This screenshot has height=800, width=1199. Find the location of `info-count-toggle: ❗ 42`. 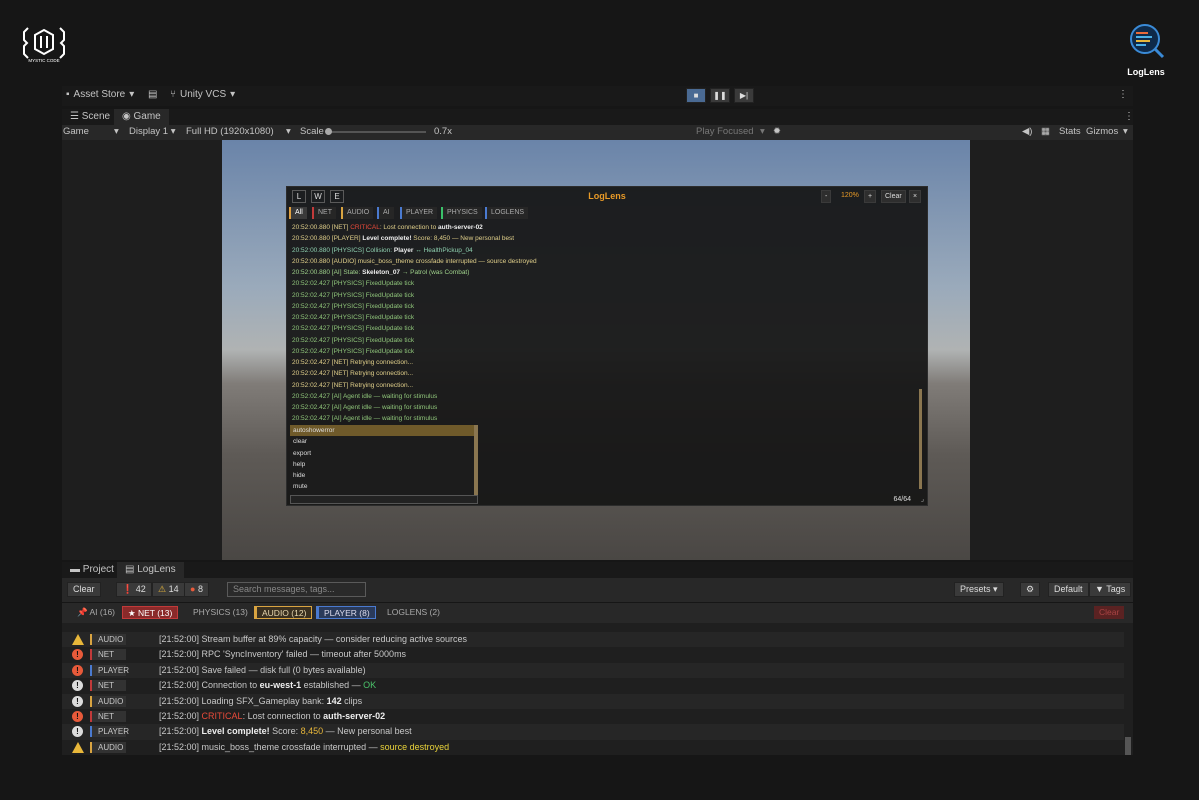

info-count-toggle: ❗ 42 is located at coordinates (134, 589).